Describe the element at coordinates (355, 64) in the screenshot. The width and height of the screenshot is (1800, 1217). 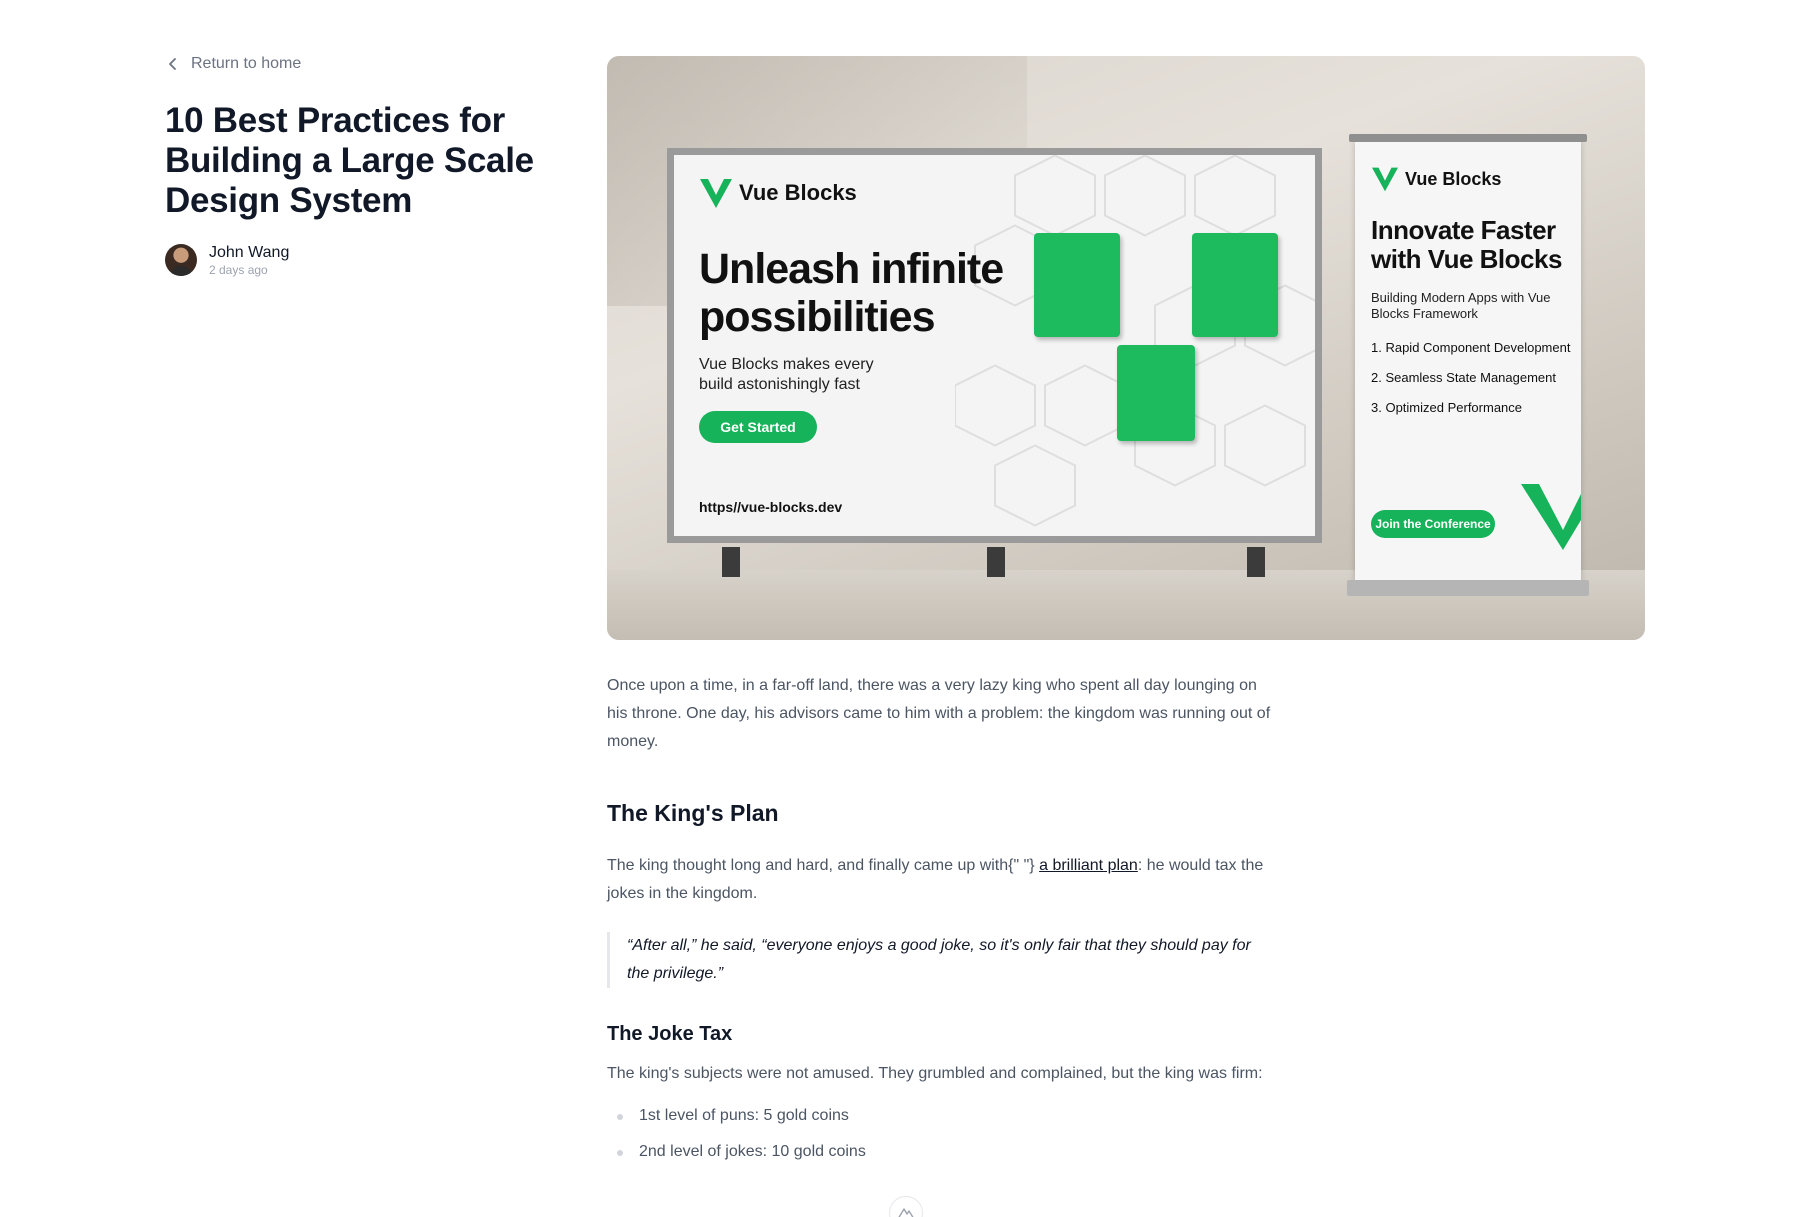
I see `return-home-link: Return to home` at that location.